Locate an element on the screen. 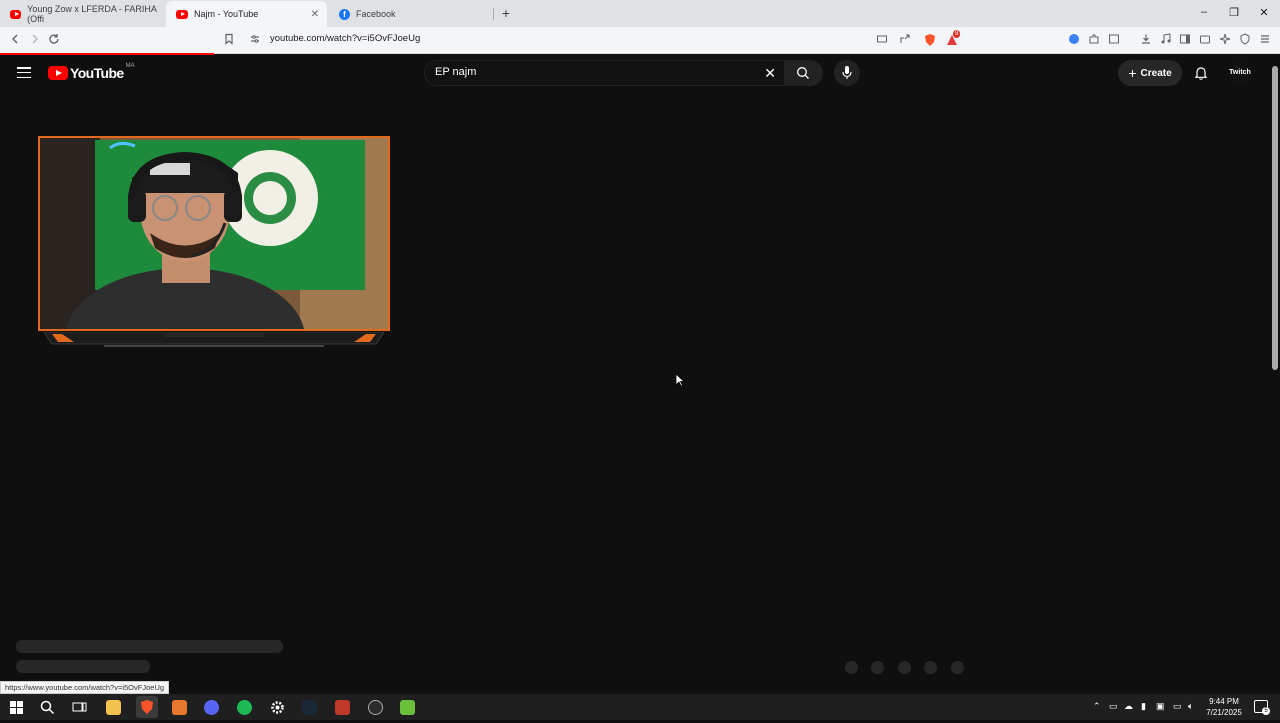  media-icon is located at coordinates (1166, 41).